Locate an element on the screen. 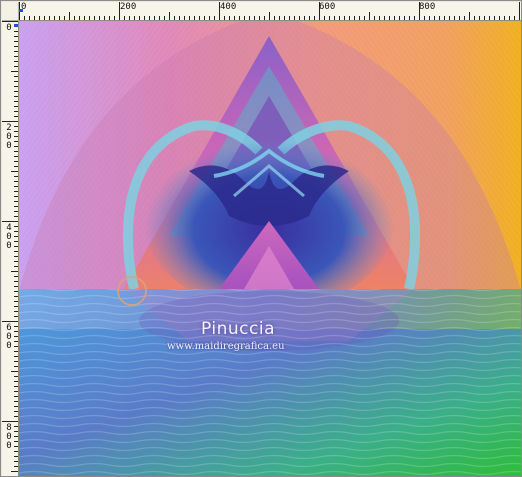 The image size is (522, 477). ruler-top-label-400: 400 is located at coordinates (228, 7).